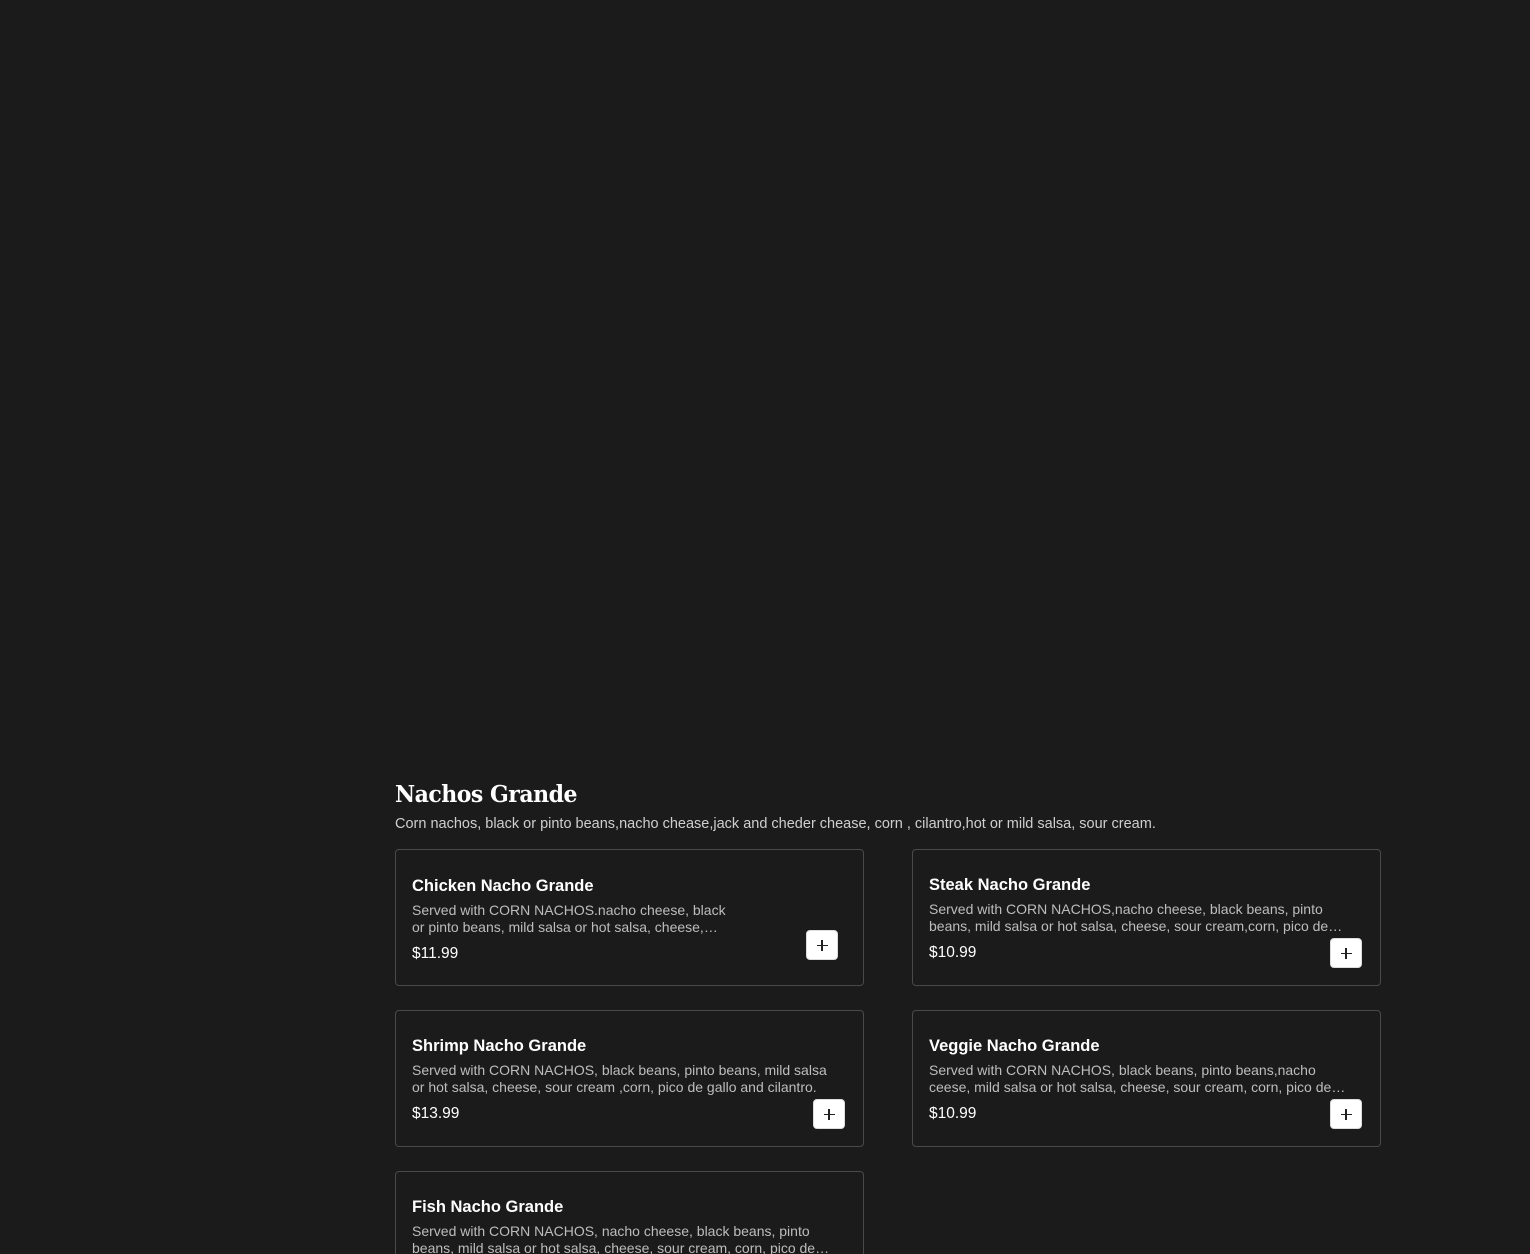 The image size is (1530, 1254). I want to click on section-title: Nachos Grande, so click(486, 795).